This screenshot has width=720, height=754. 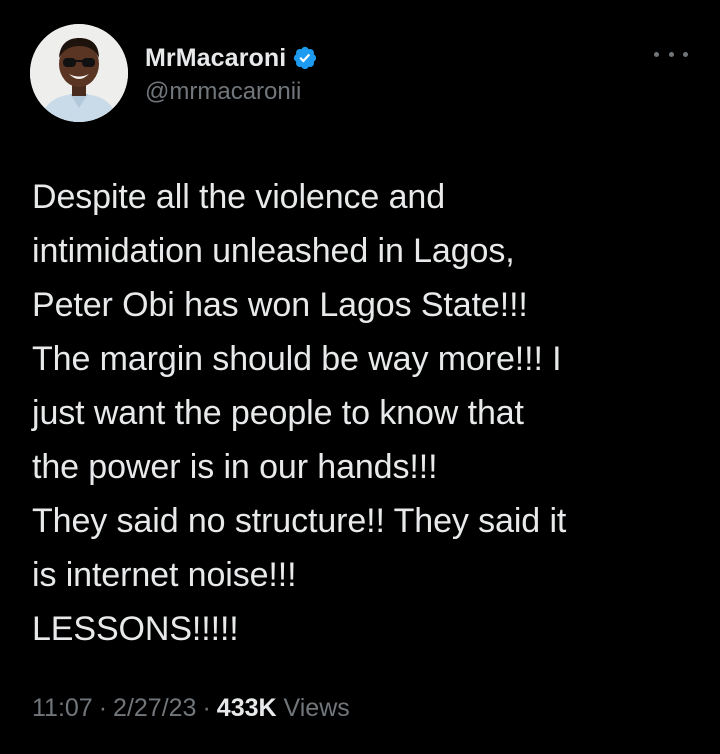 I want to click on tweet-text-line: is internet noise!!!, so click(x=164, y=575).